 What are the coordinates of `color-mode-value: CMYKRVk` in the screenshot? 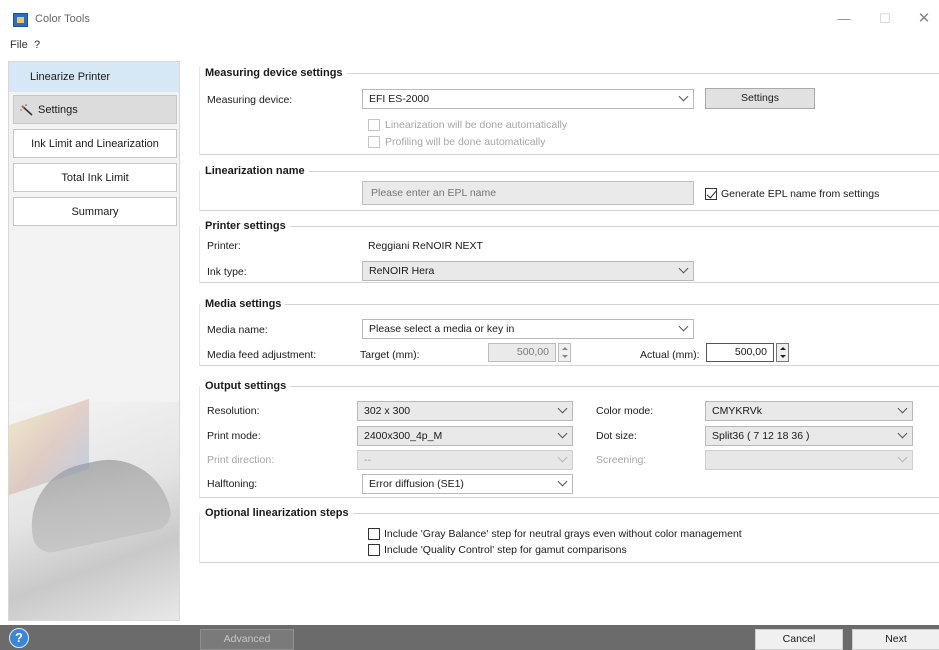 It's located at (737, 411).